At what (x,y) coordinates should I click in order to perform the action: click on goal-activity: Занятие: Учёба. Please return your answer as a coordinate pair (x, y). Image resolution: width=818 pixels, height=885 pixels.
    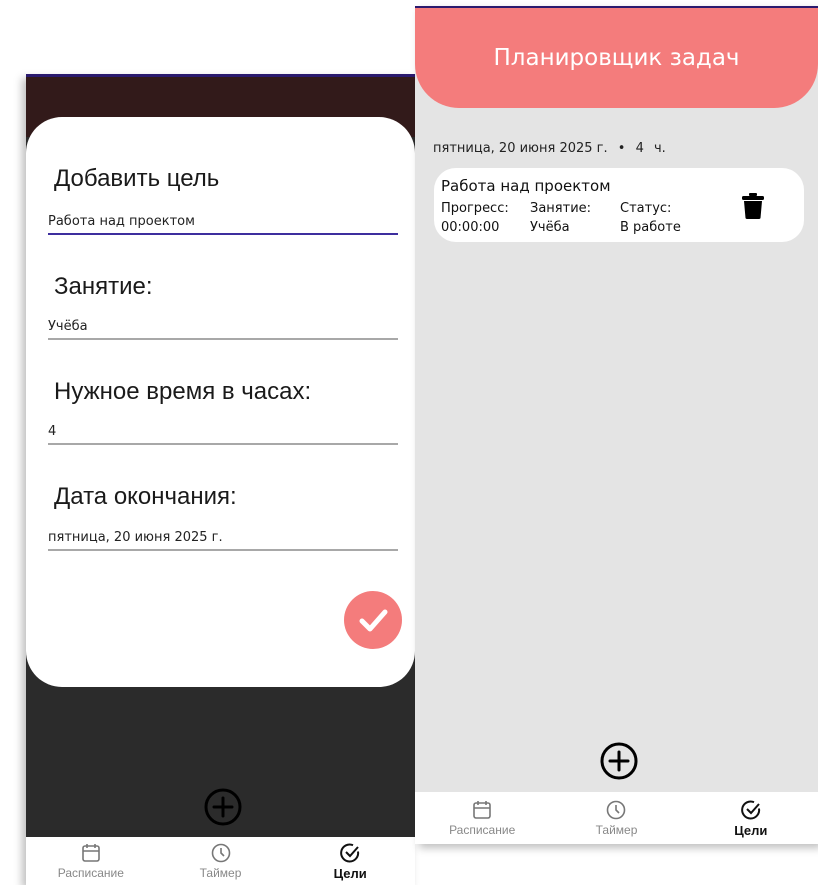
    Looking at the image, I should click on (560, 218).